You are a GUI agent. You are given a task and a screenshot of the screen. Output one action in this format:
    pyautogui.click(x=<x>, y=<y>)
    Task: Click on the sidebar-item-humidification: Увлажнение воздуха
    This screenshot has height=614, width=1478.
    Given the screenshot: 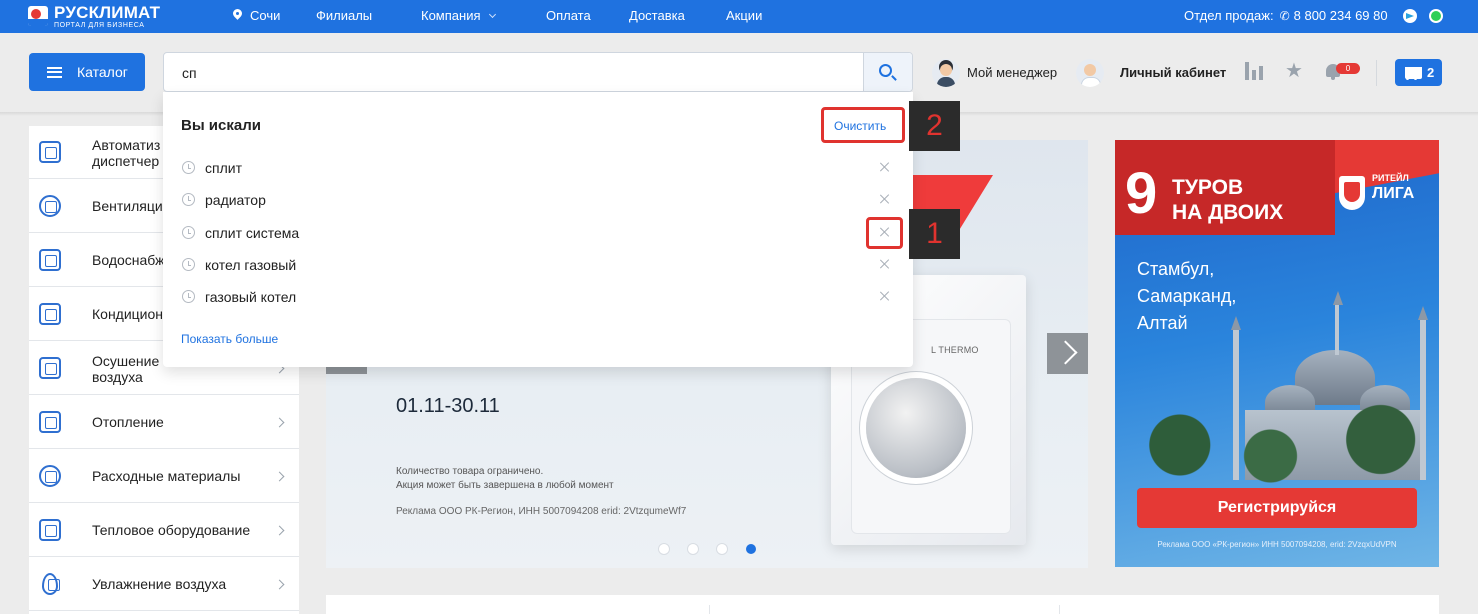 What is the action you would take?
    pyautogui.click(x=164, y=584)
    